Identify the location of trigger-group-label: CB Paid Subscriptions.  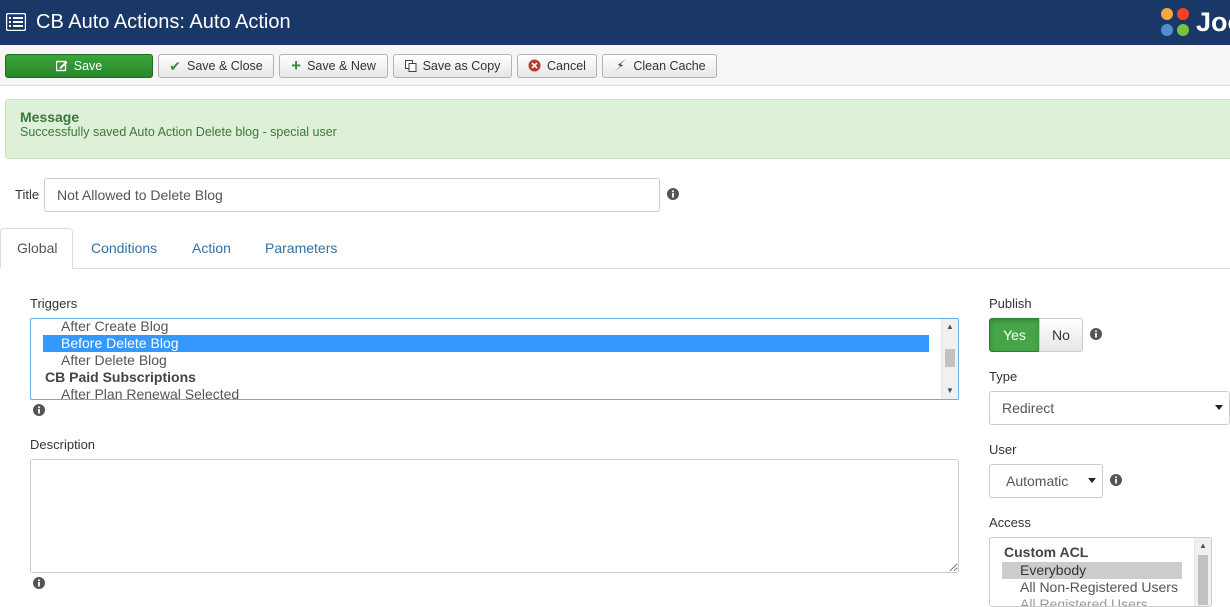
(120, 377).